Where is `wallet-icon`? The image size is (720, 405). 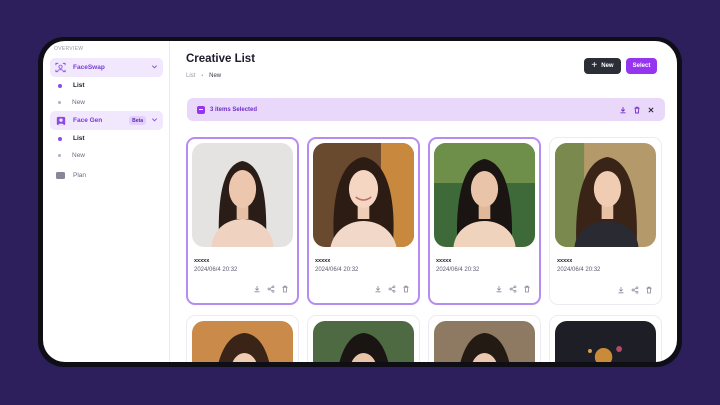 wallet-icon is located at coordinates (60, 175).